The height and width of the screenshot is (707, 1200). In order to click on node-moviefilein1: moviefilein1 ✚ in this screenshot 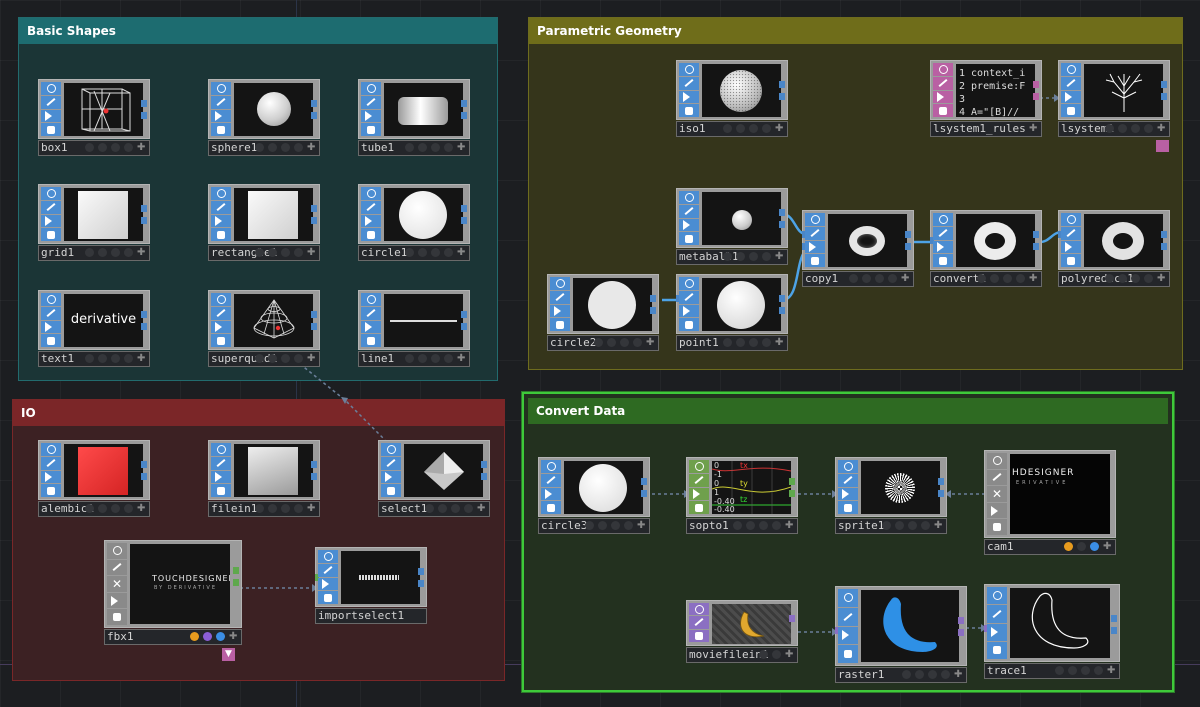, I will do `click(742, 642)`.